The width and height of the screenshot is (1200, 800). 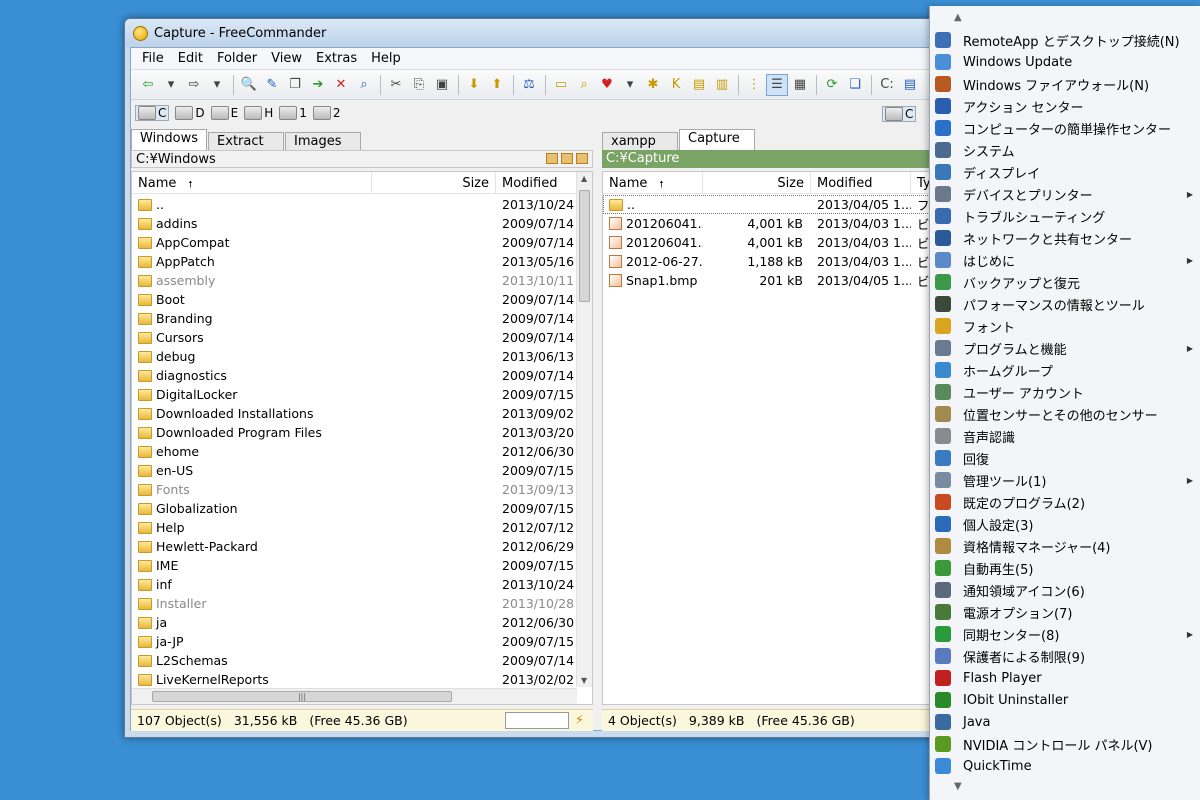 What do you see at coordinates (800, 85) in the screenshot?
I see `details-view-icon: ▦` at bounding box center [800, 85].